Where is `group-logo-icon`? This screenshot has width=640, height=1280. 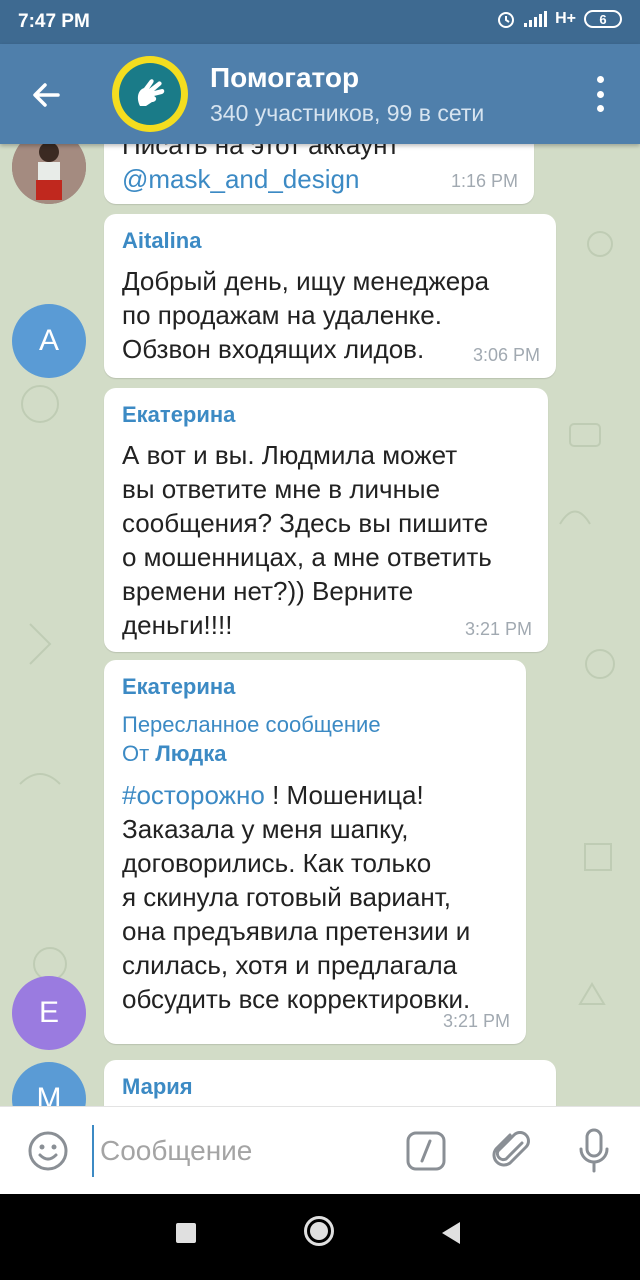
group-logo-icon is located at coordinates (150, 94).